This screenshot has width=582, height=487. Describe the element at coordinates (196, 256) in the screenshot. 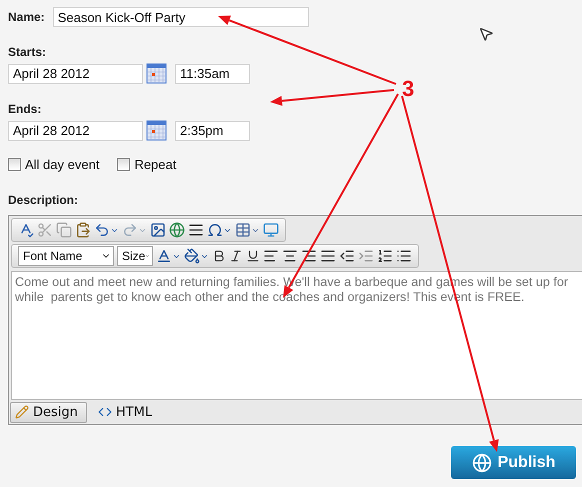

I see `paint-bucket-icon` at that location.